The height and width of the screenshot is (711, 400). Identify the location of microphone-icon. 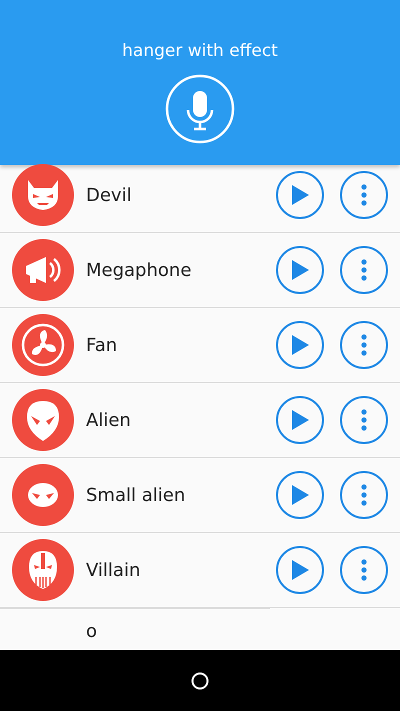
(200, 109).